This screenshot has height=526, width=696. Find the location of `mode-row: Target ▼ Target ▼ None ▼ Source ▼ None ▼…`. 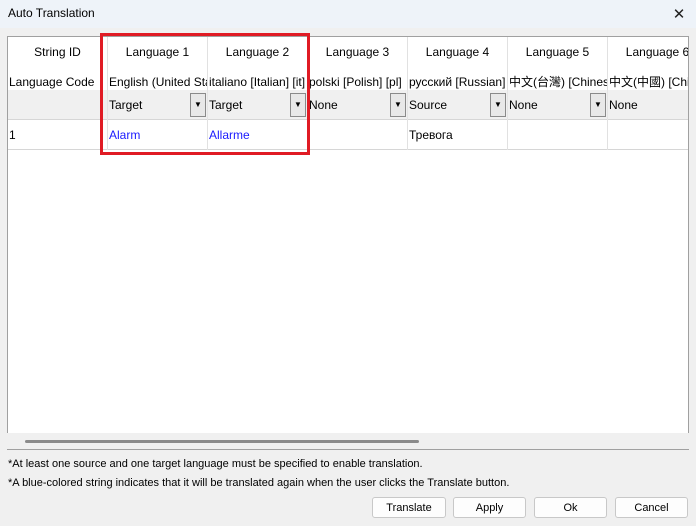

mode-row: Target ▼ Target ▼ None ▼ Source ▼ None ▼… is located at coordinates (348, 105).